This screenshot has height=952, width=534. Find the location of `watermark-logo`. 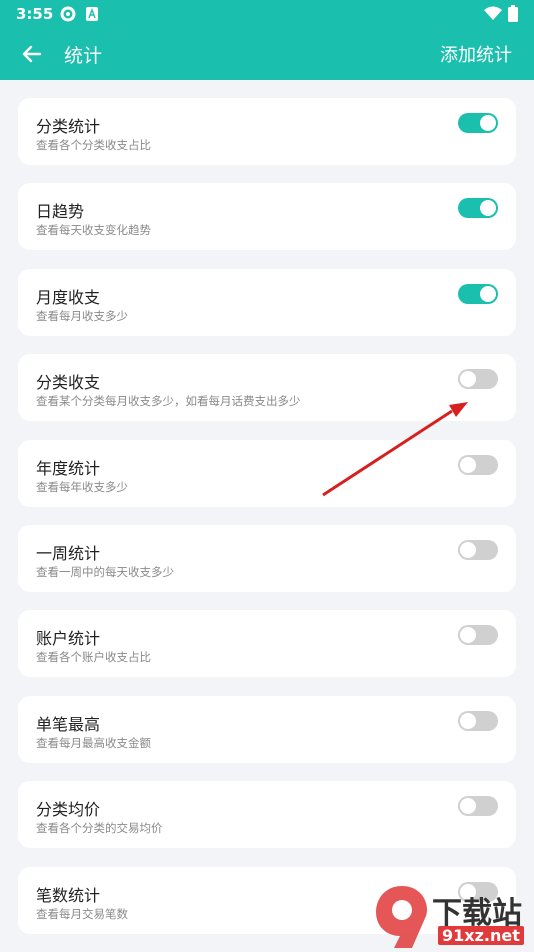

watermark-logo is located at coordinates (401, 917).